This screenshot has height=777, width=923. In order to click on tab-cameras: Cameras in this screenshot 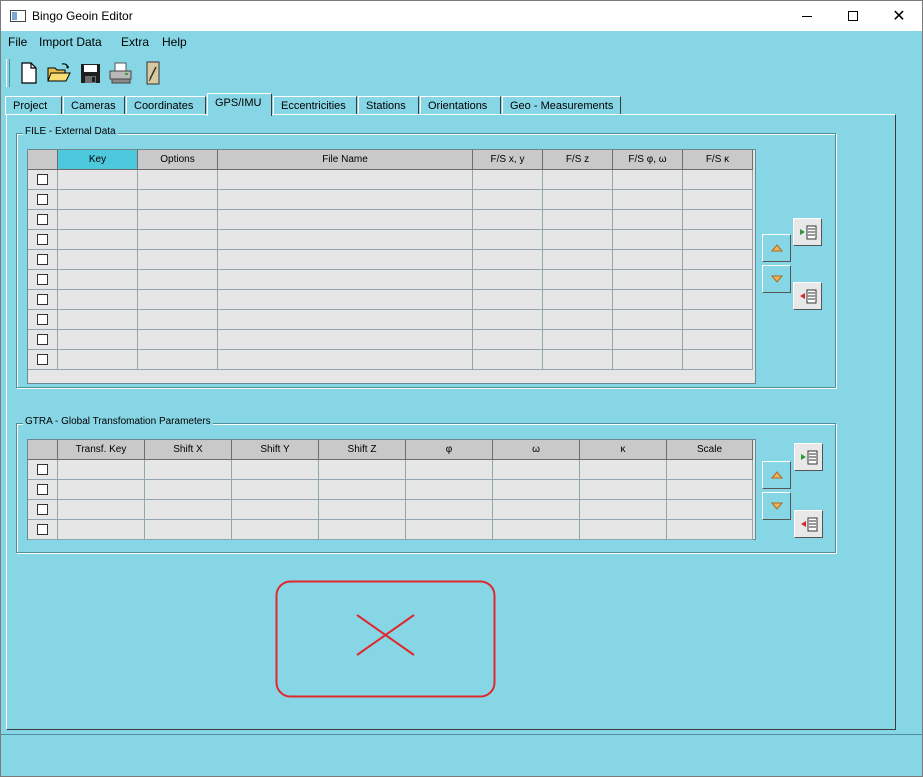, I will do `click(94, 105)`.